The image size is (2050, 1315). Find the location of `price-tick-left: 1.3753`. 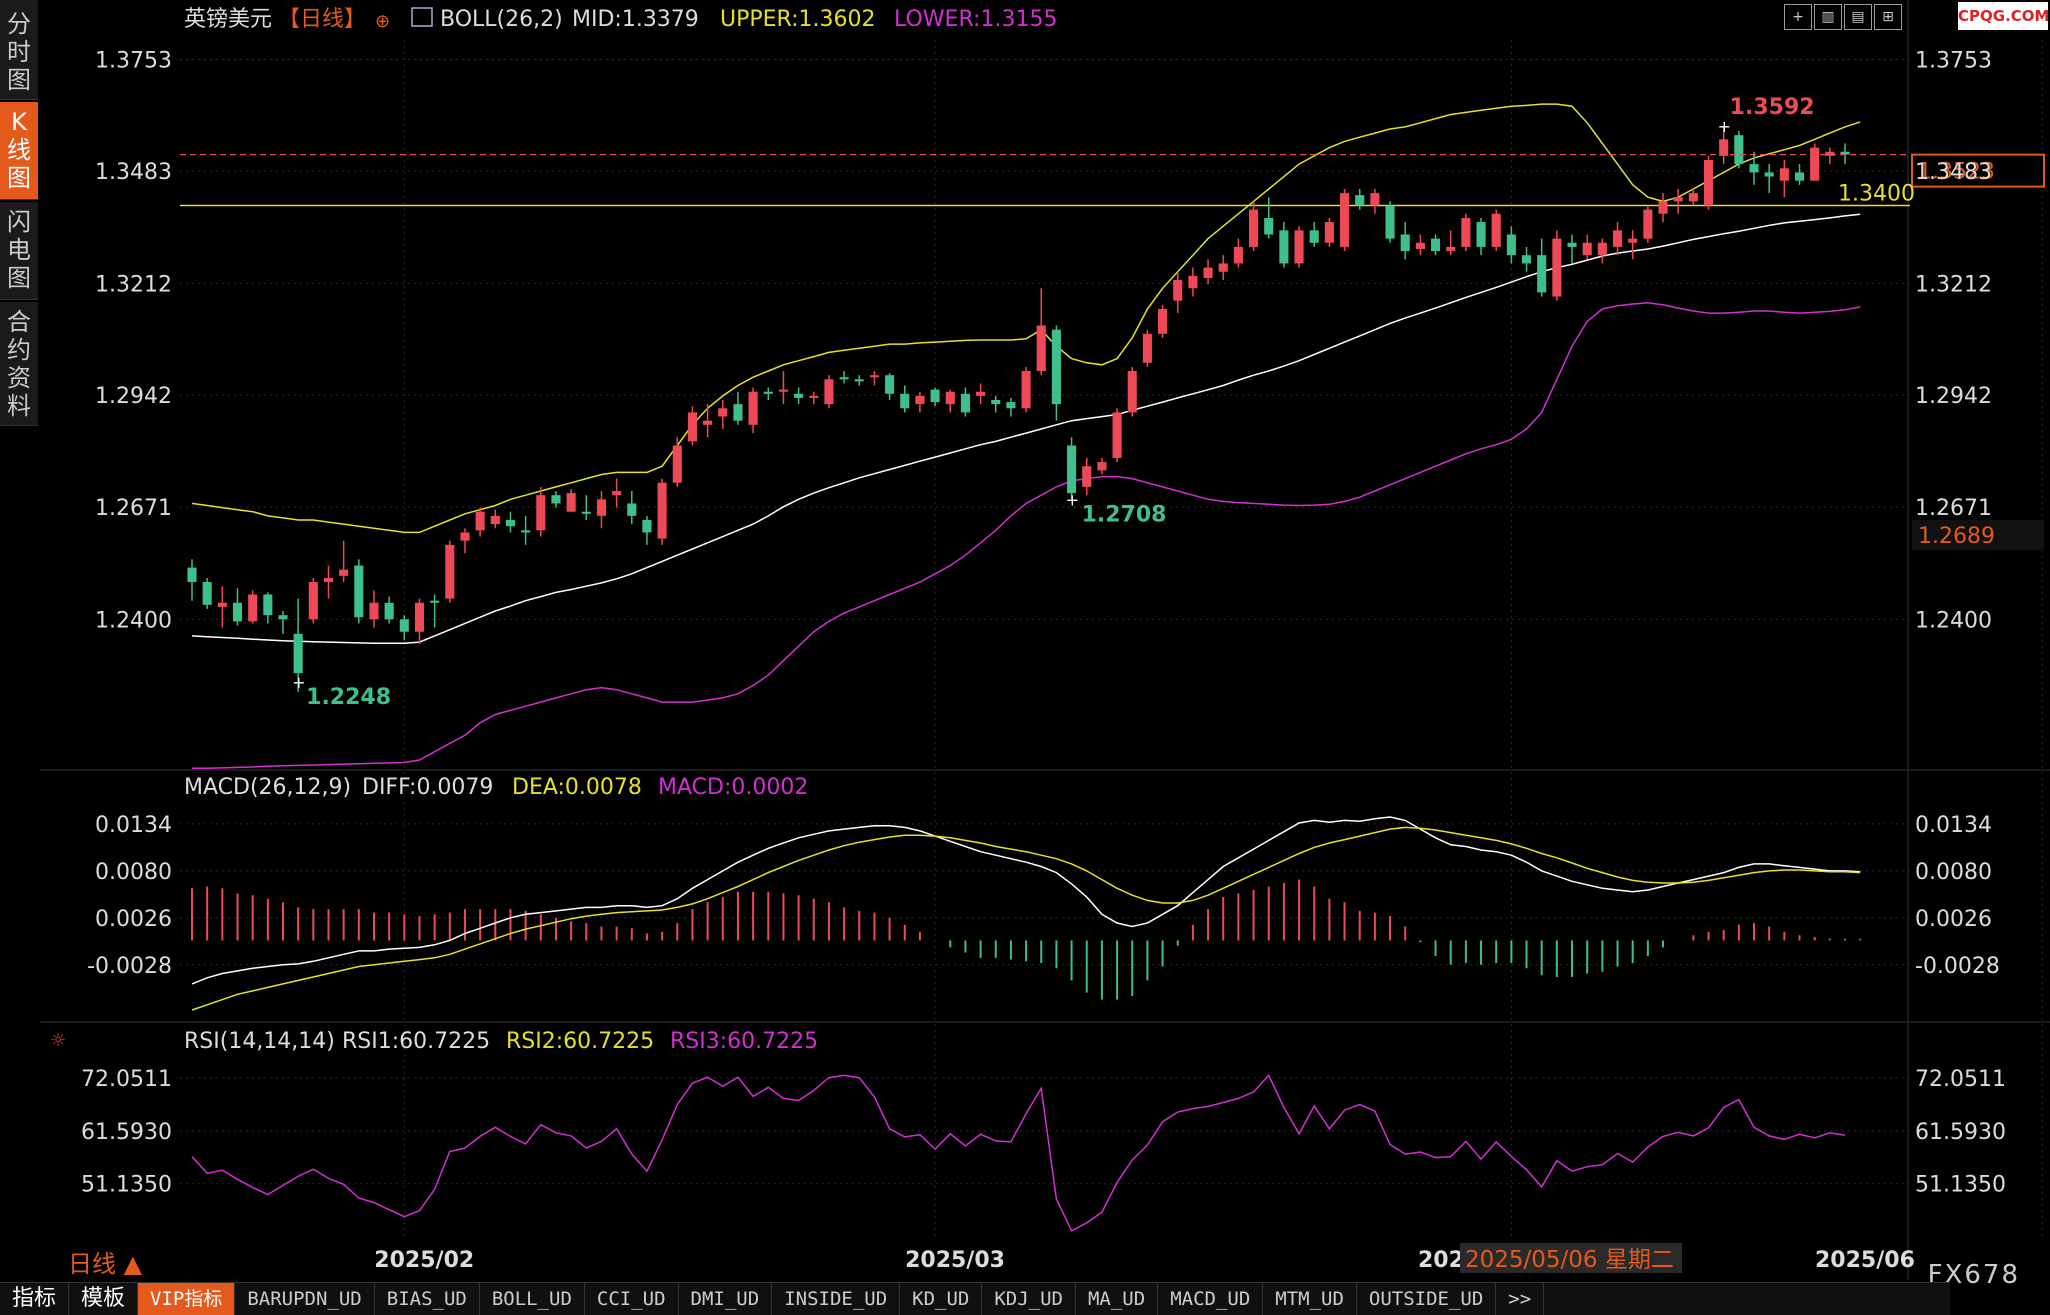

price-tick-left: 1.3753 is located at coordinates (133, 60).